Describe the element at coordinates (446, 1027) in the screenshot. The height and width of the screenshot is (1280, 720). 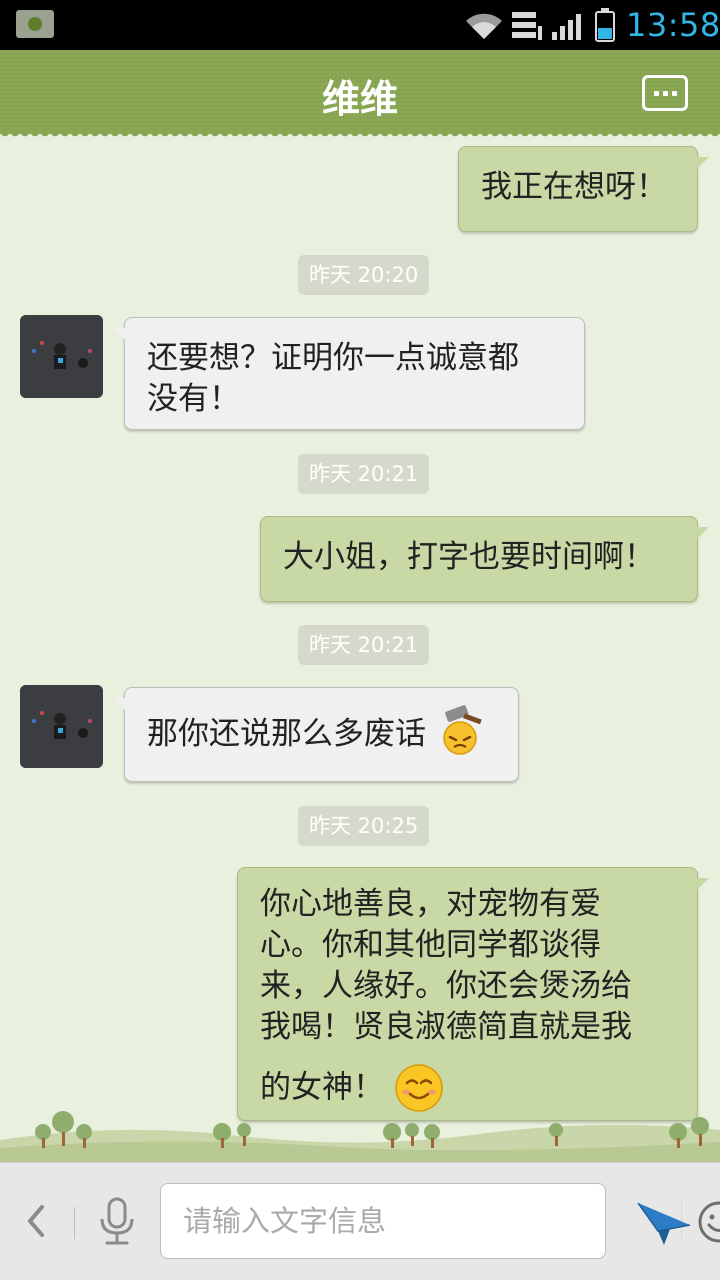
I see `message-text: 我喝！贤良淑德简直就是我` at that location.